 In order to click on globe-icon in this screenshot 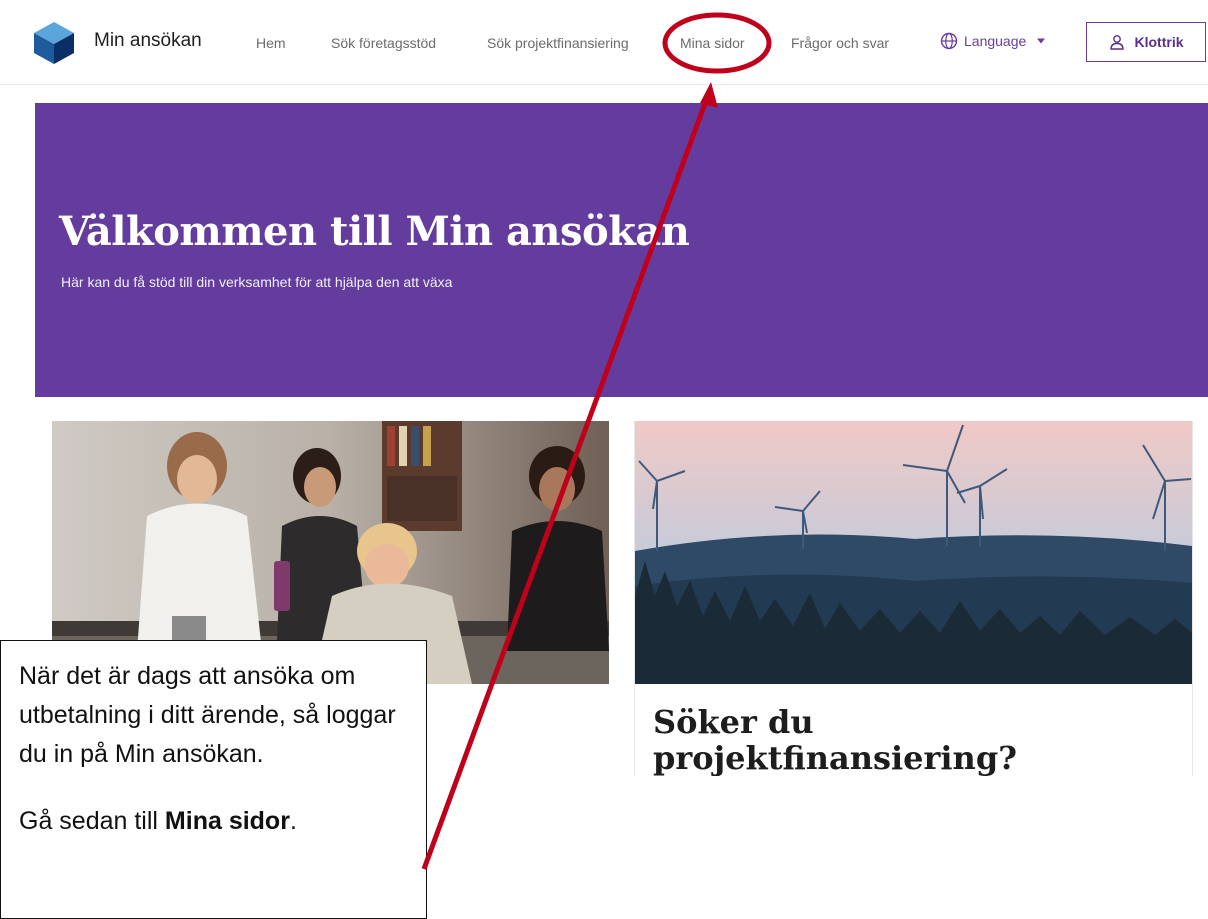, I will do `click(949, 41)`.